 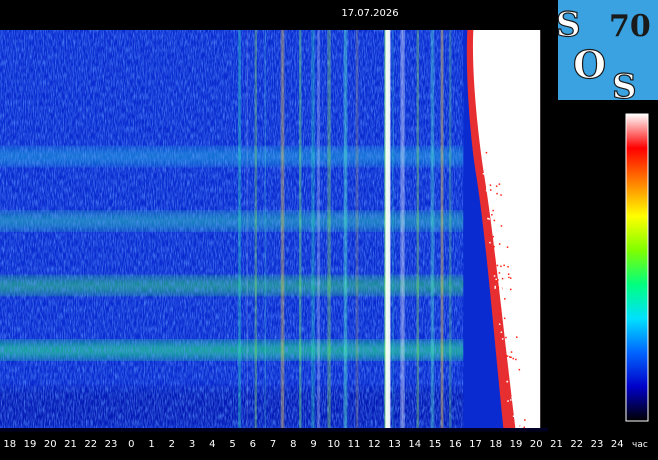 I want to click on x-tick-label: 1, so click(x=151, y=444).